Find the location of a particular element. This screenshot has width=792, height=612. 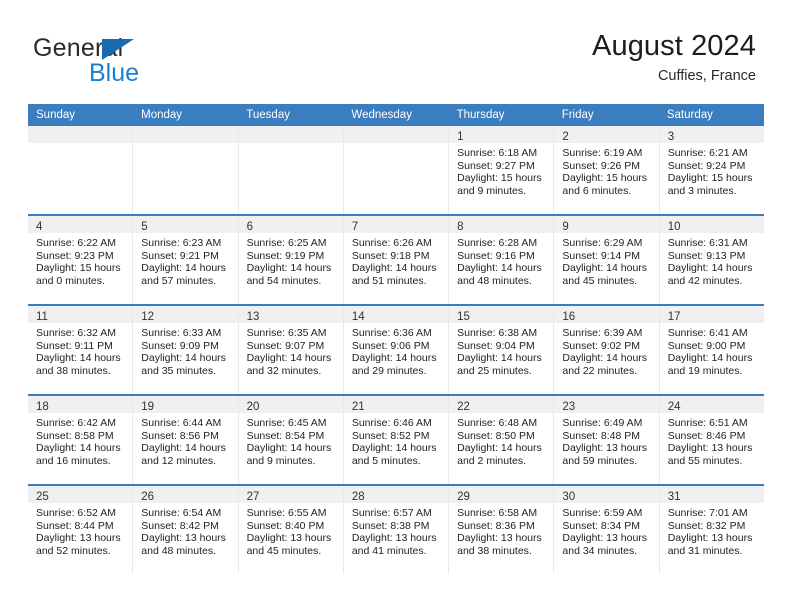

sunset-time: Sunset: 9:23 PM is located at coordinates (75, 255).